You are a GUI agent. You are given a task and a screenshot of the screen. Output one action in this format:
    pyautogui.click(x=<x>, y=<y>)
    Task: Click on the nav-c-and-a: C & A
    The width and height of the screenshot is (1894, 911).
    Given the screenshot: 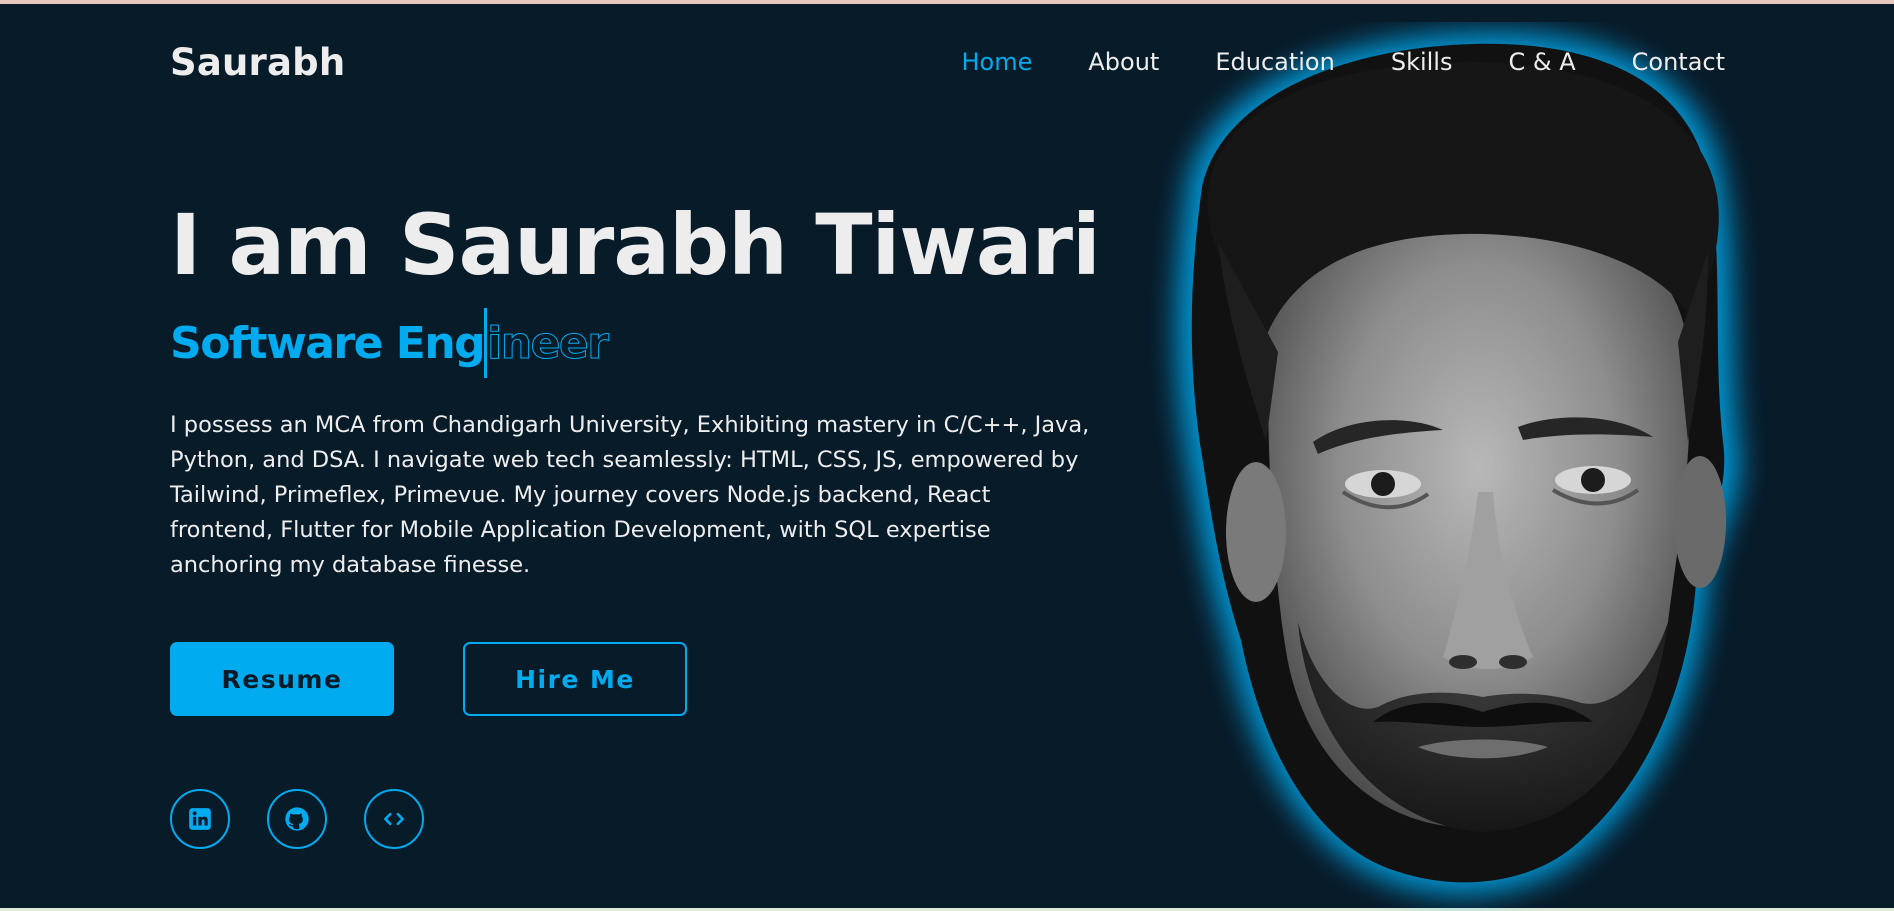 What is the action you would take?
    pyautogui.click(x=1541, y=62)
    